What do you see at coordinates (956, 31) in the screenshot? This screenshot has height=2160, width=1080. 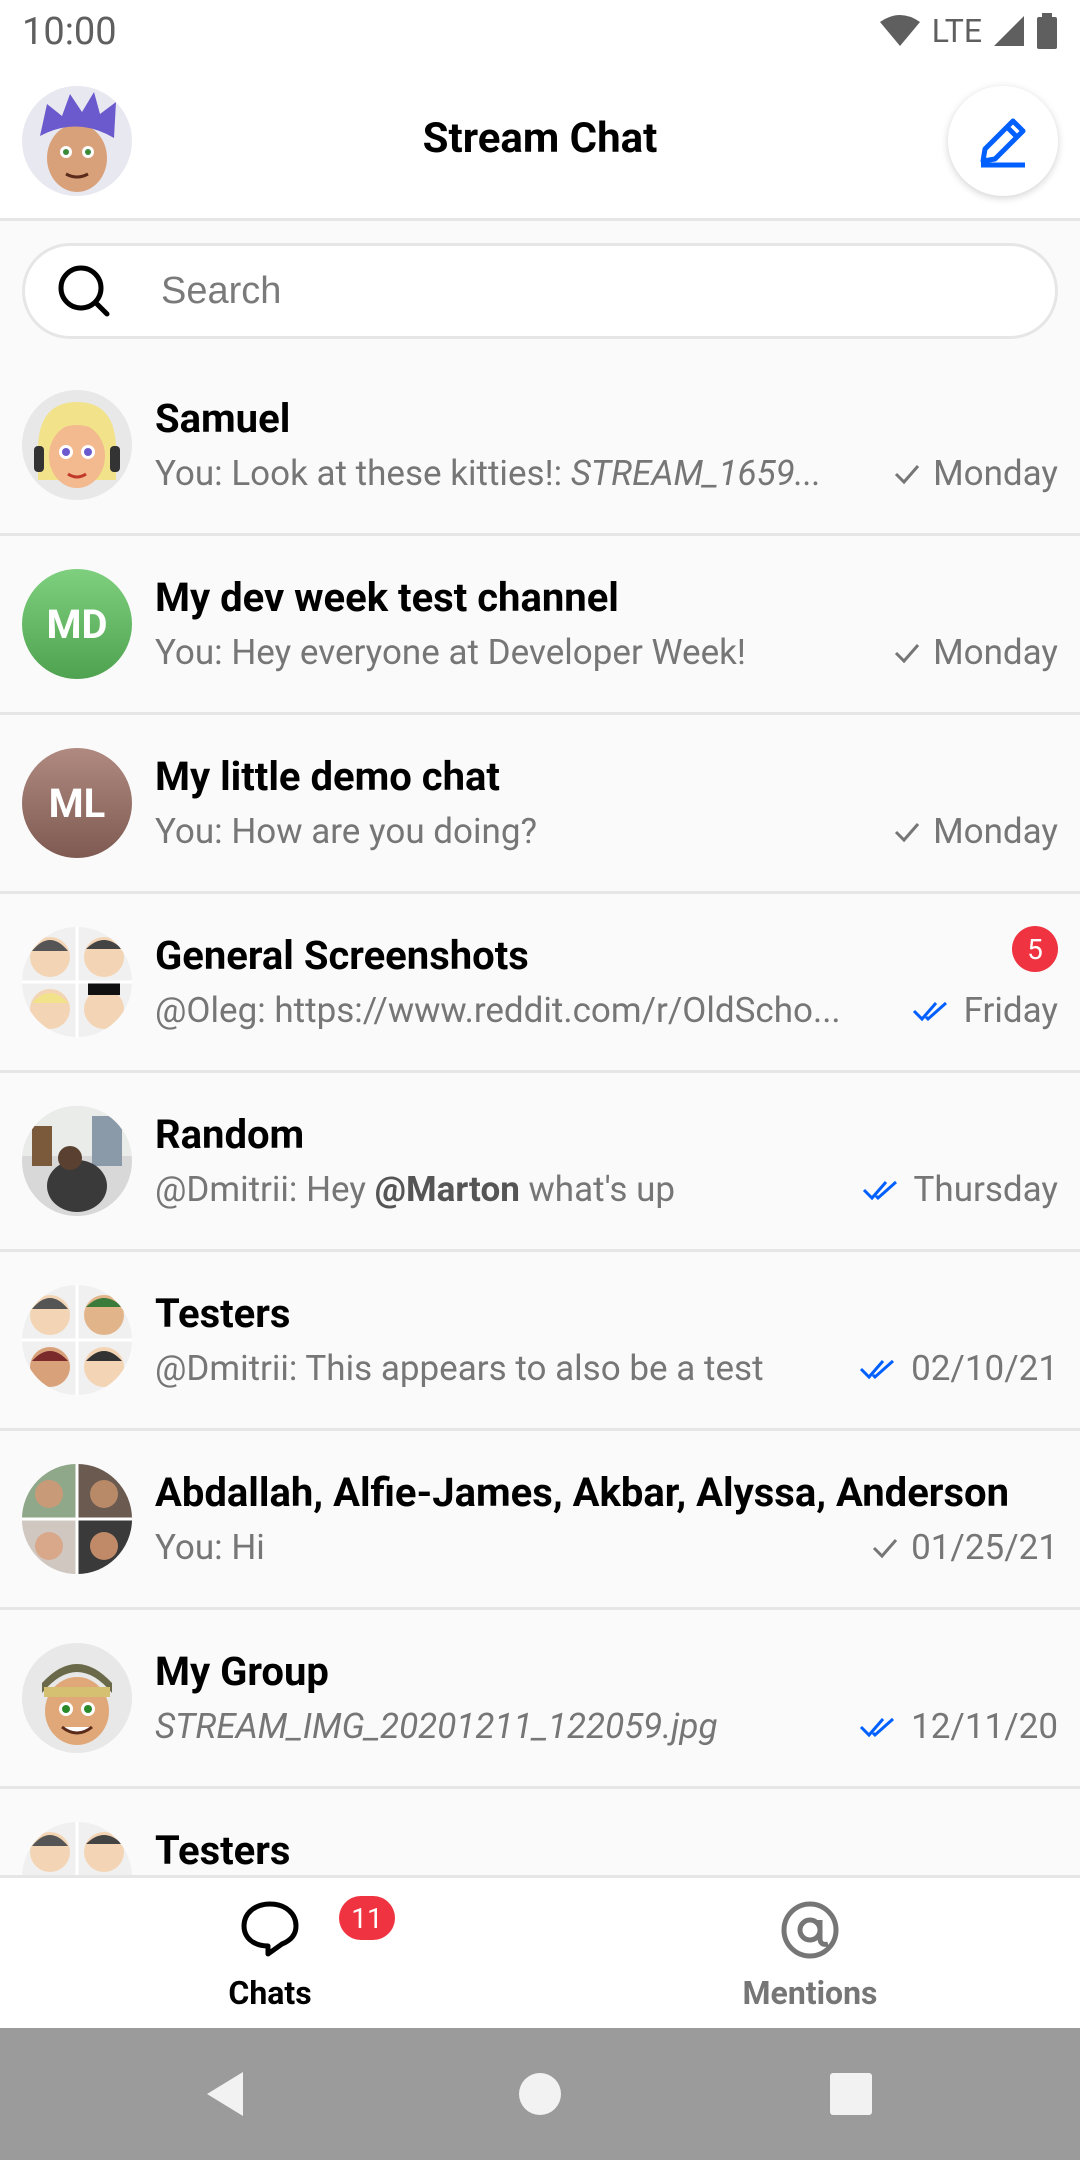 I see `network-label: LTE` at bounding box center [956, 31].